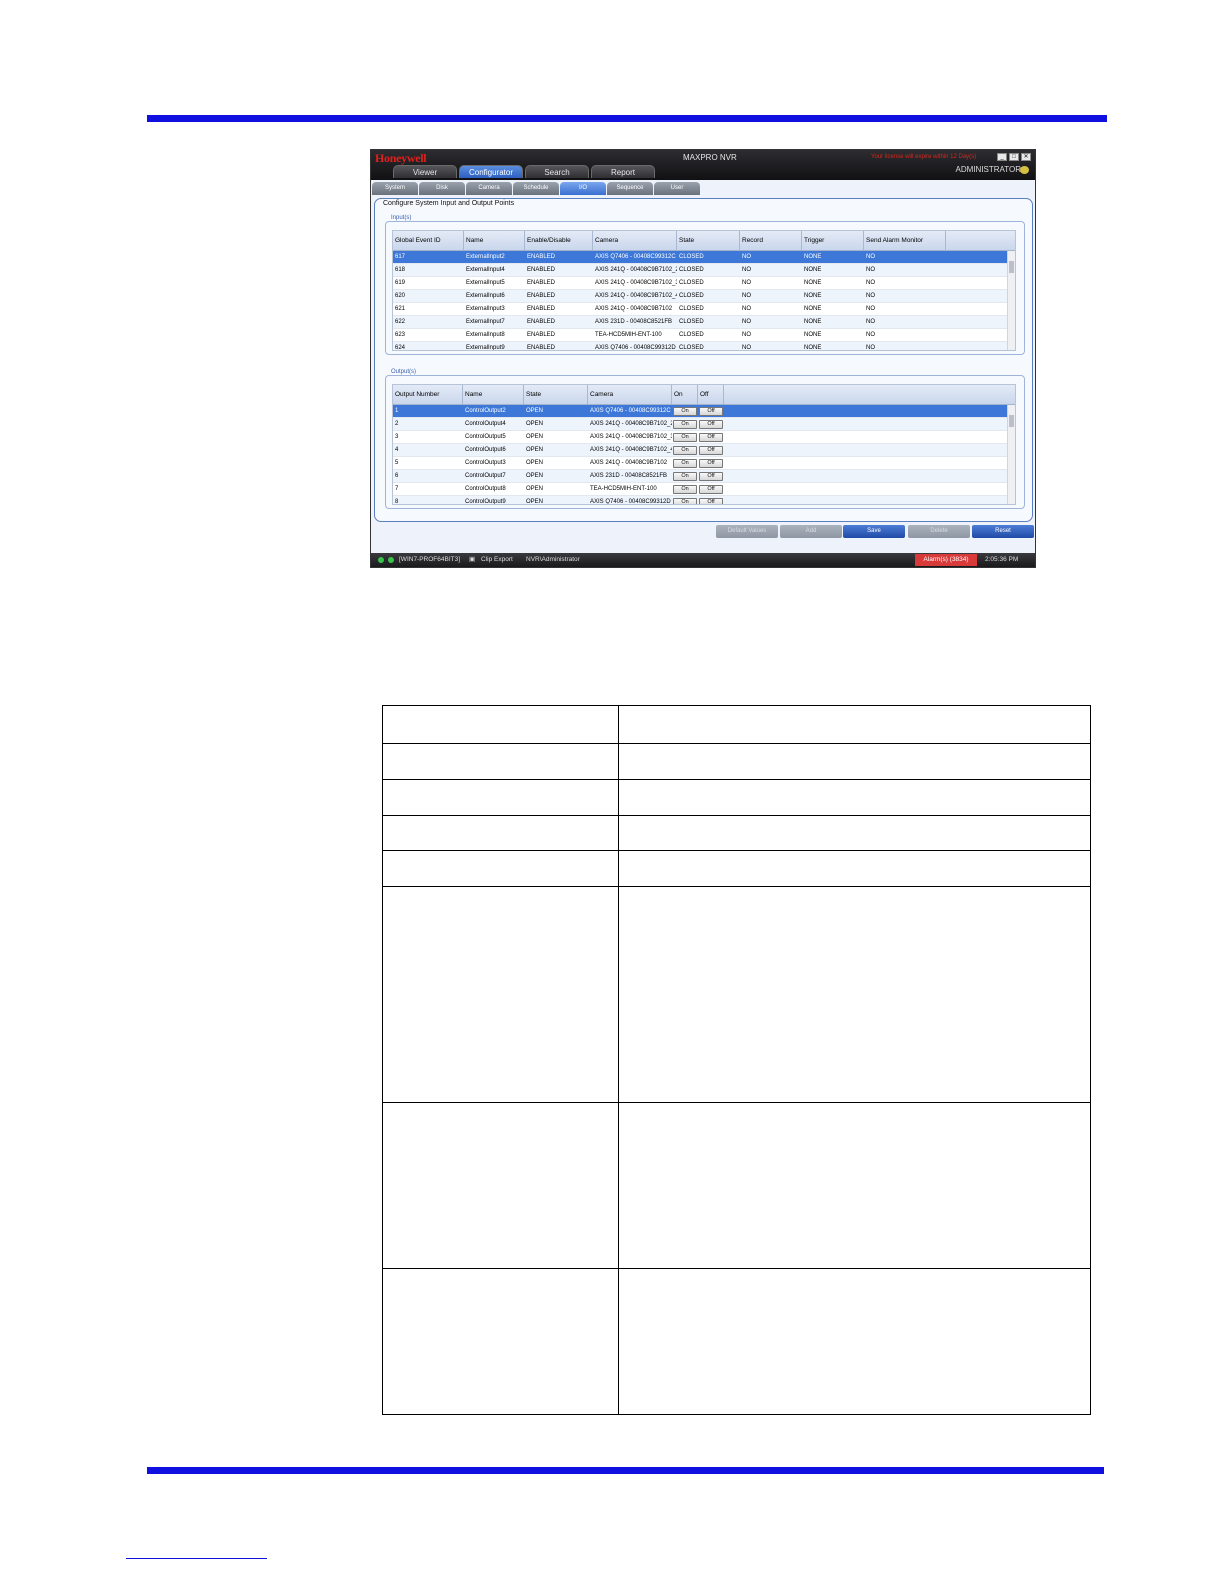  What do you see at coordinates (491, 171) in the screenshot?
I see `tab-configurator: Configurator` at bounding box center [491, 171].